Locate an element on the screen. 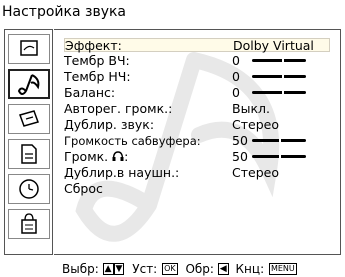  left-arrow-icon: ◀ is located at coordinates (223, 268).